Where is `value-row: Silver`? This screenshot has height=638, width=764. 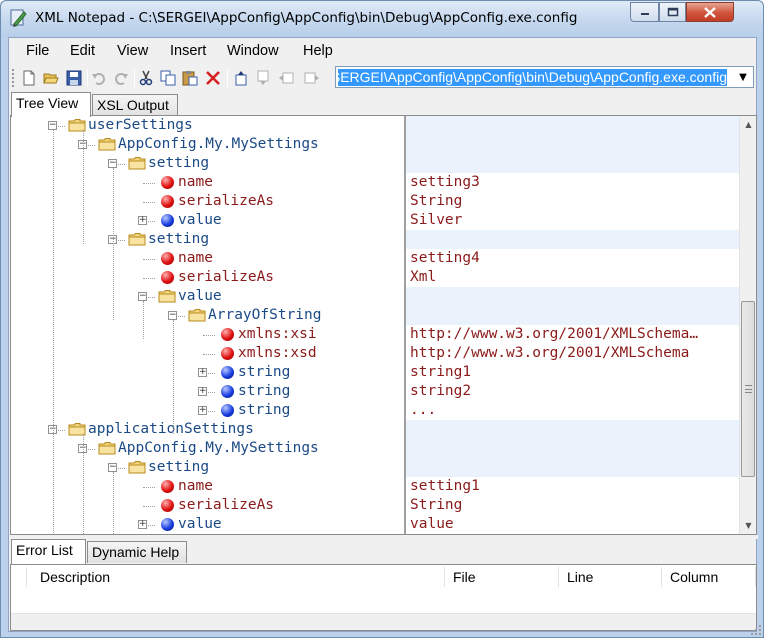
value-row: Silver is located at coordinates (573, 220).